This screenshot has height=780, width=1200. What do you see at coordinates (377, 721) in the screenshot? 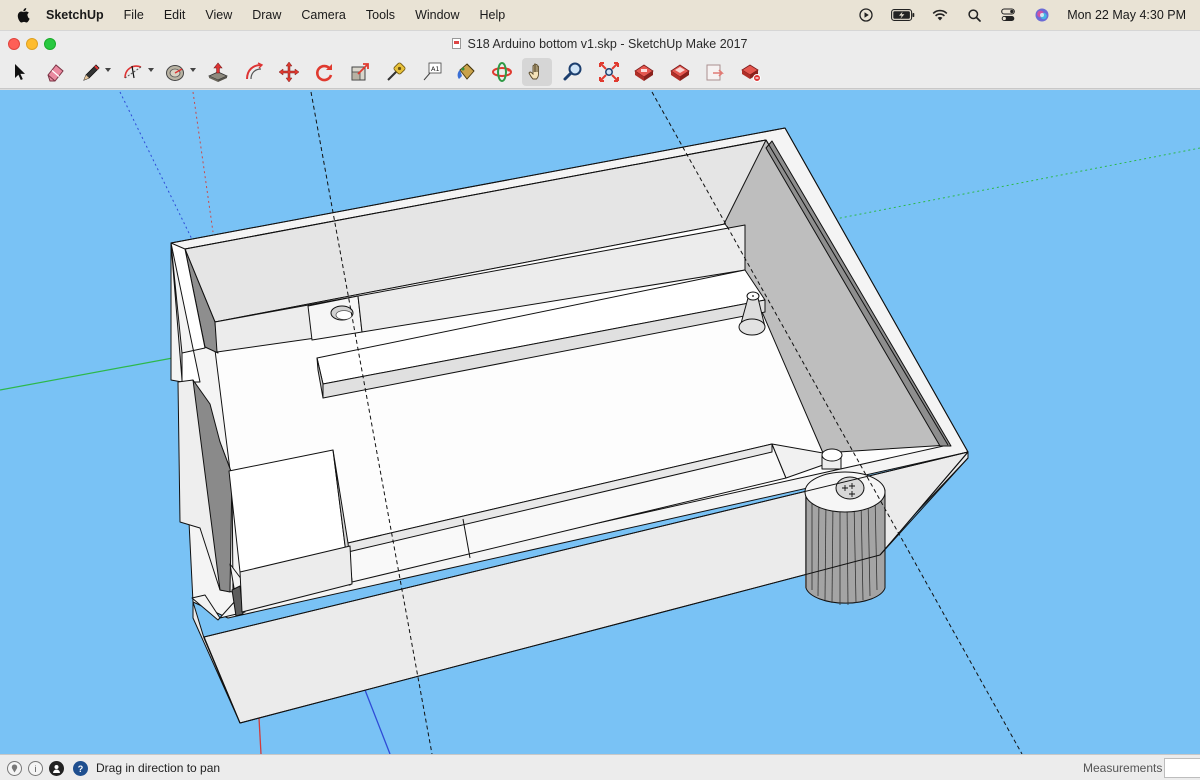
I see `blue-axis` at bounding box center [377, 721].